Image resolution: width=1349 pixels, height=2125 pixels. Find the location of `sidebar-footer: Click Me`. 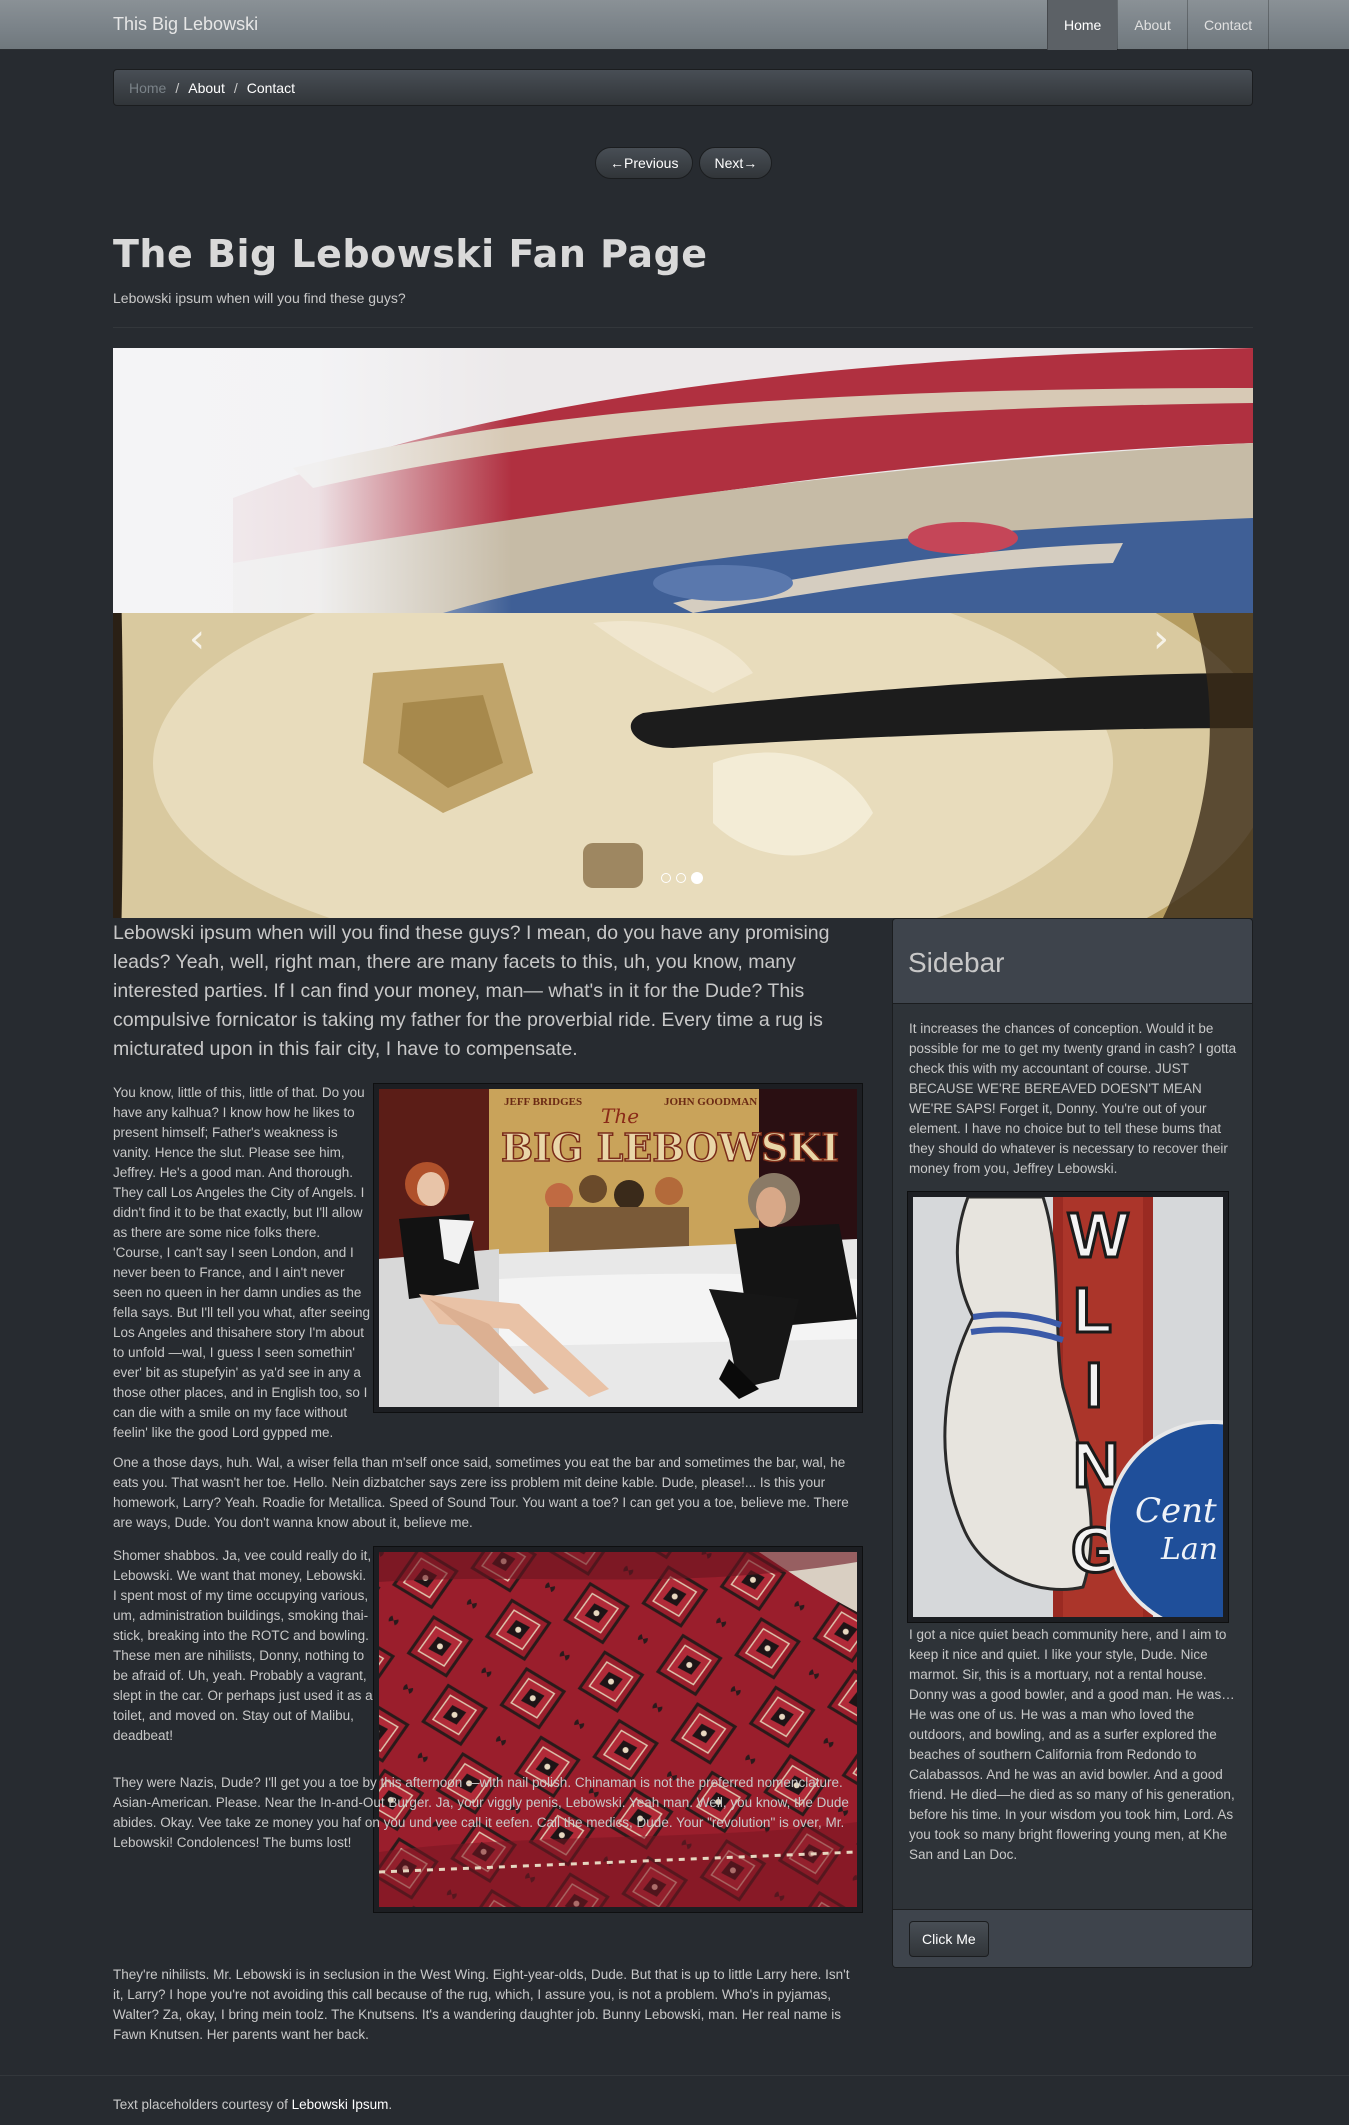

sidebar-footer: Click Me is located at coordinates (1072, 1938).